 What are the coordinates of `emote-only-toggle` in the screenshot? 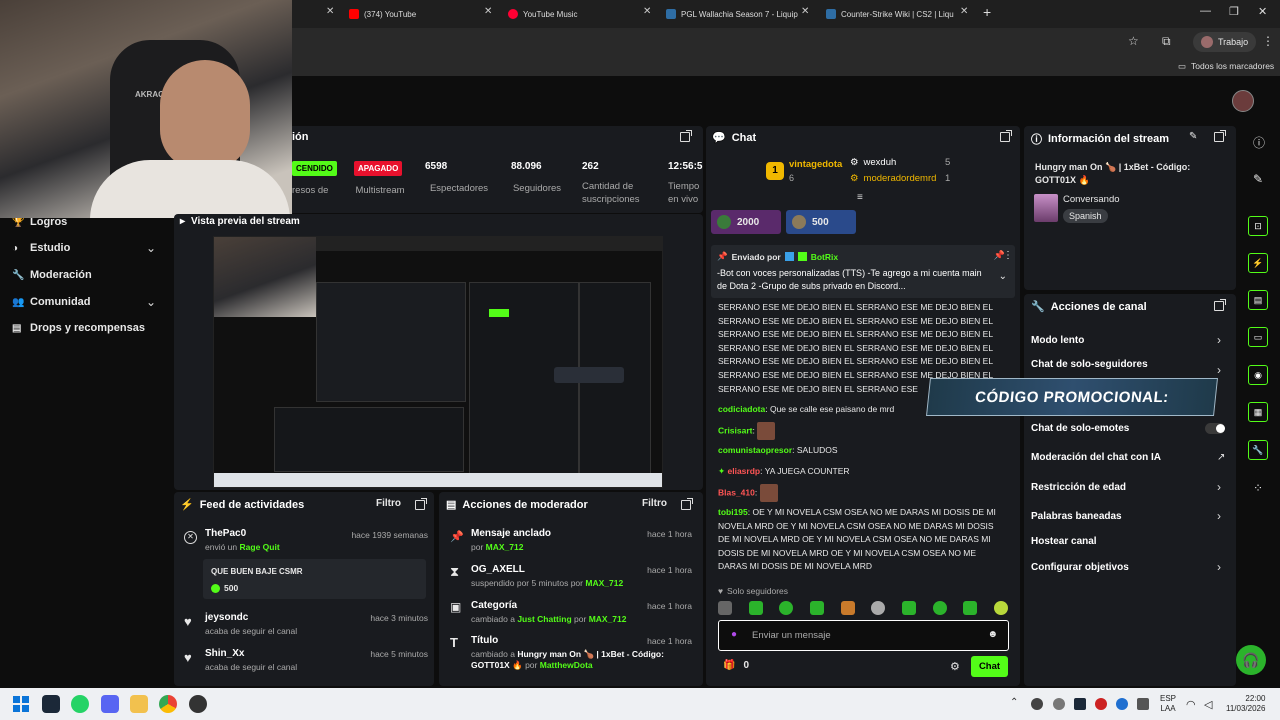 It's located at (1215, 428).